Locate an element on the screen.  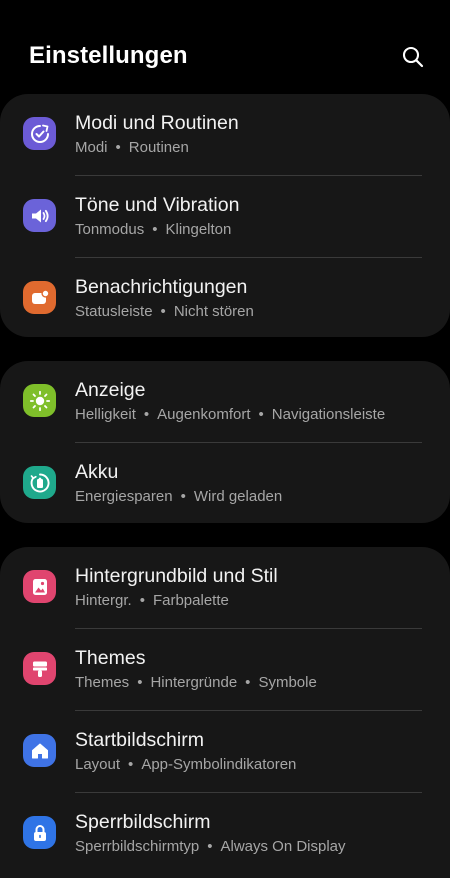
wallpaper-icon is located at coordinates (39, 586).